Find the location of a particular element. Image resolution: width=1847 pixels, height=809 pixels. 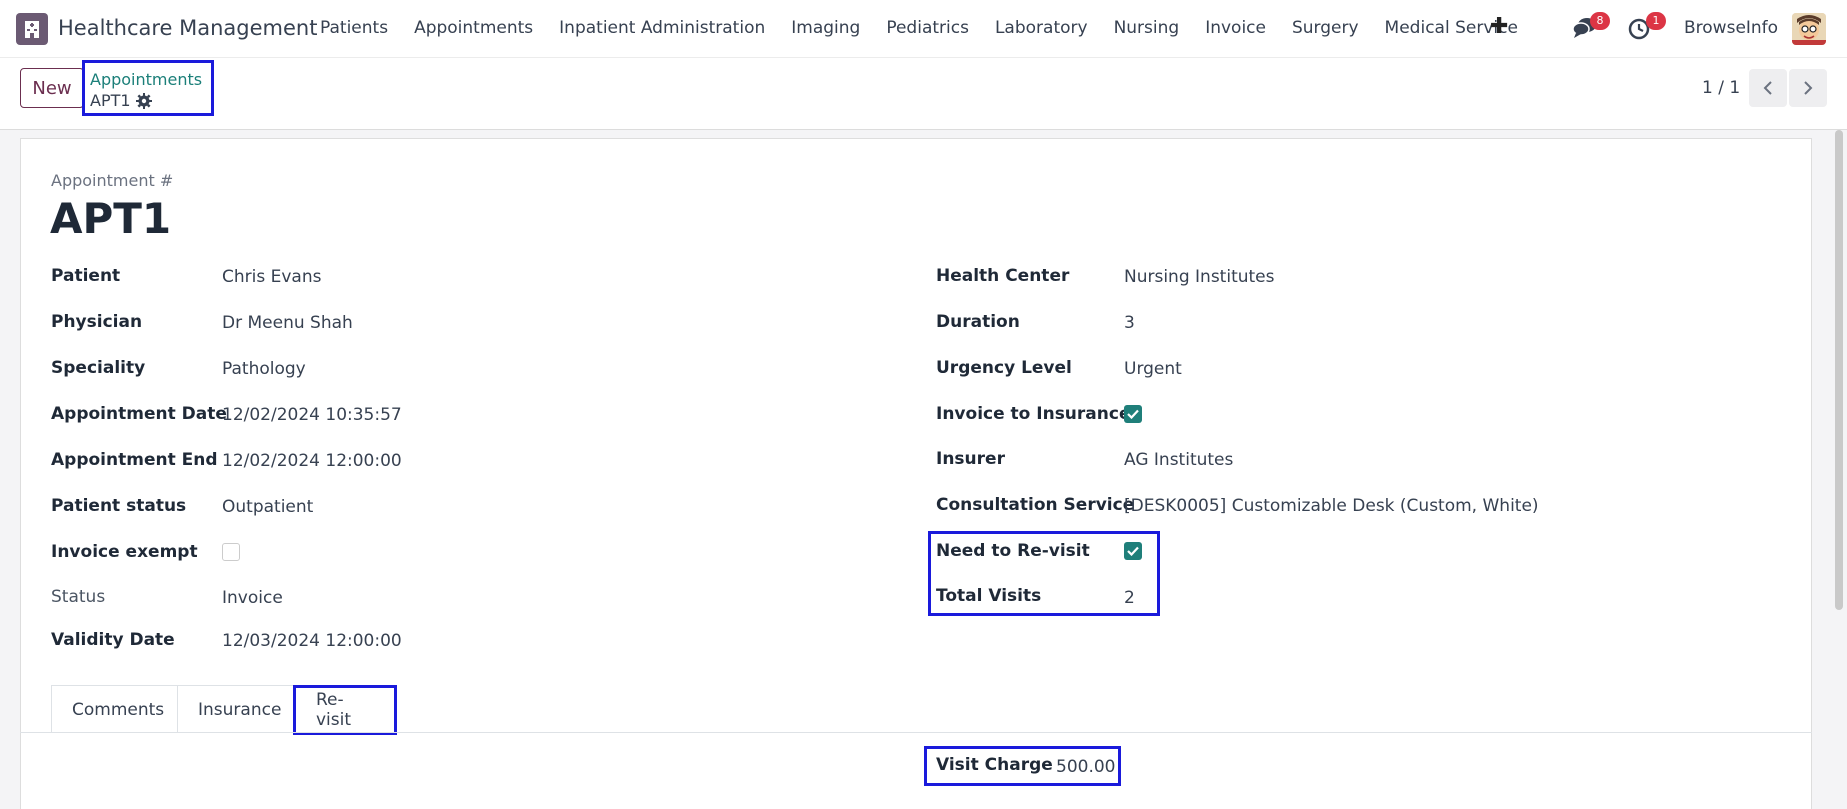

appointment-date-label: Appointment Date is located at coordinates (139, 414).